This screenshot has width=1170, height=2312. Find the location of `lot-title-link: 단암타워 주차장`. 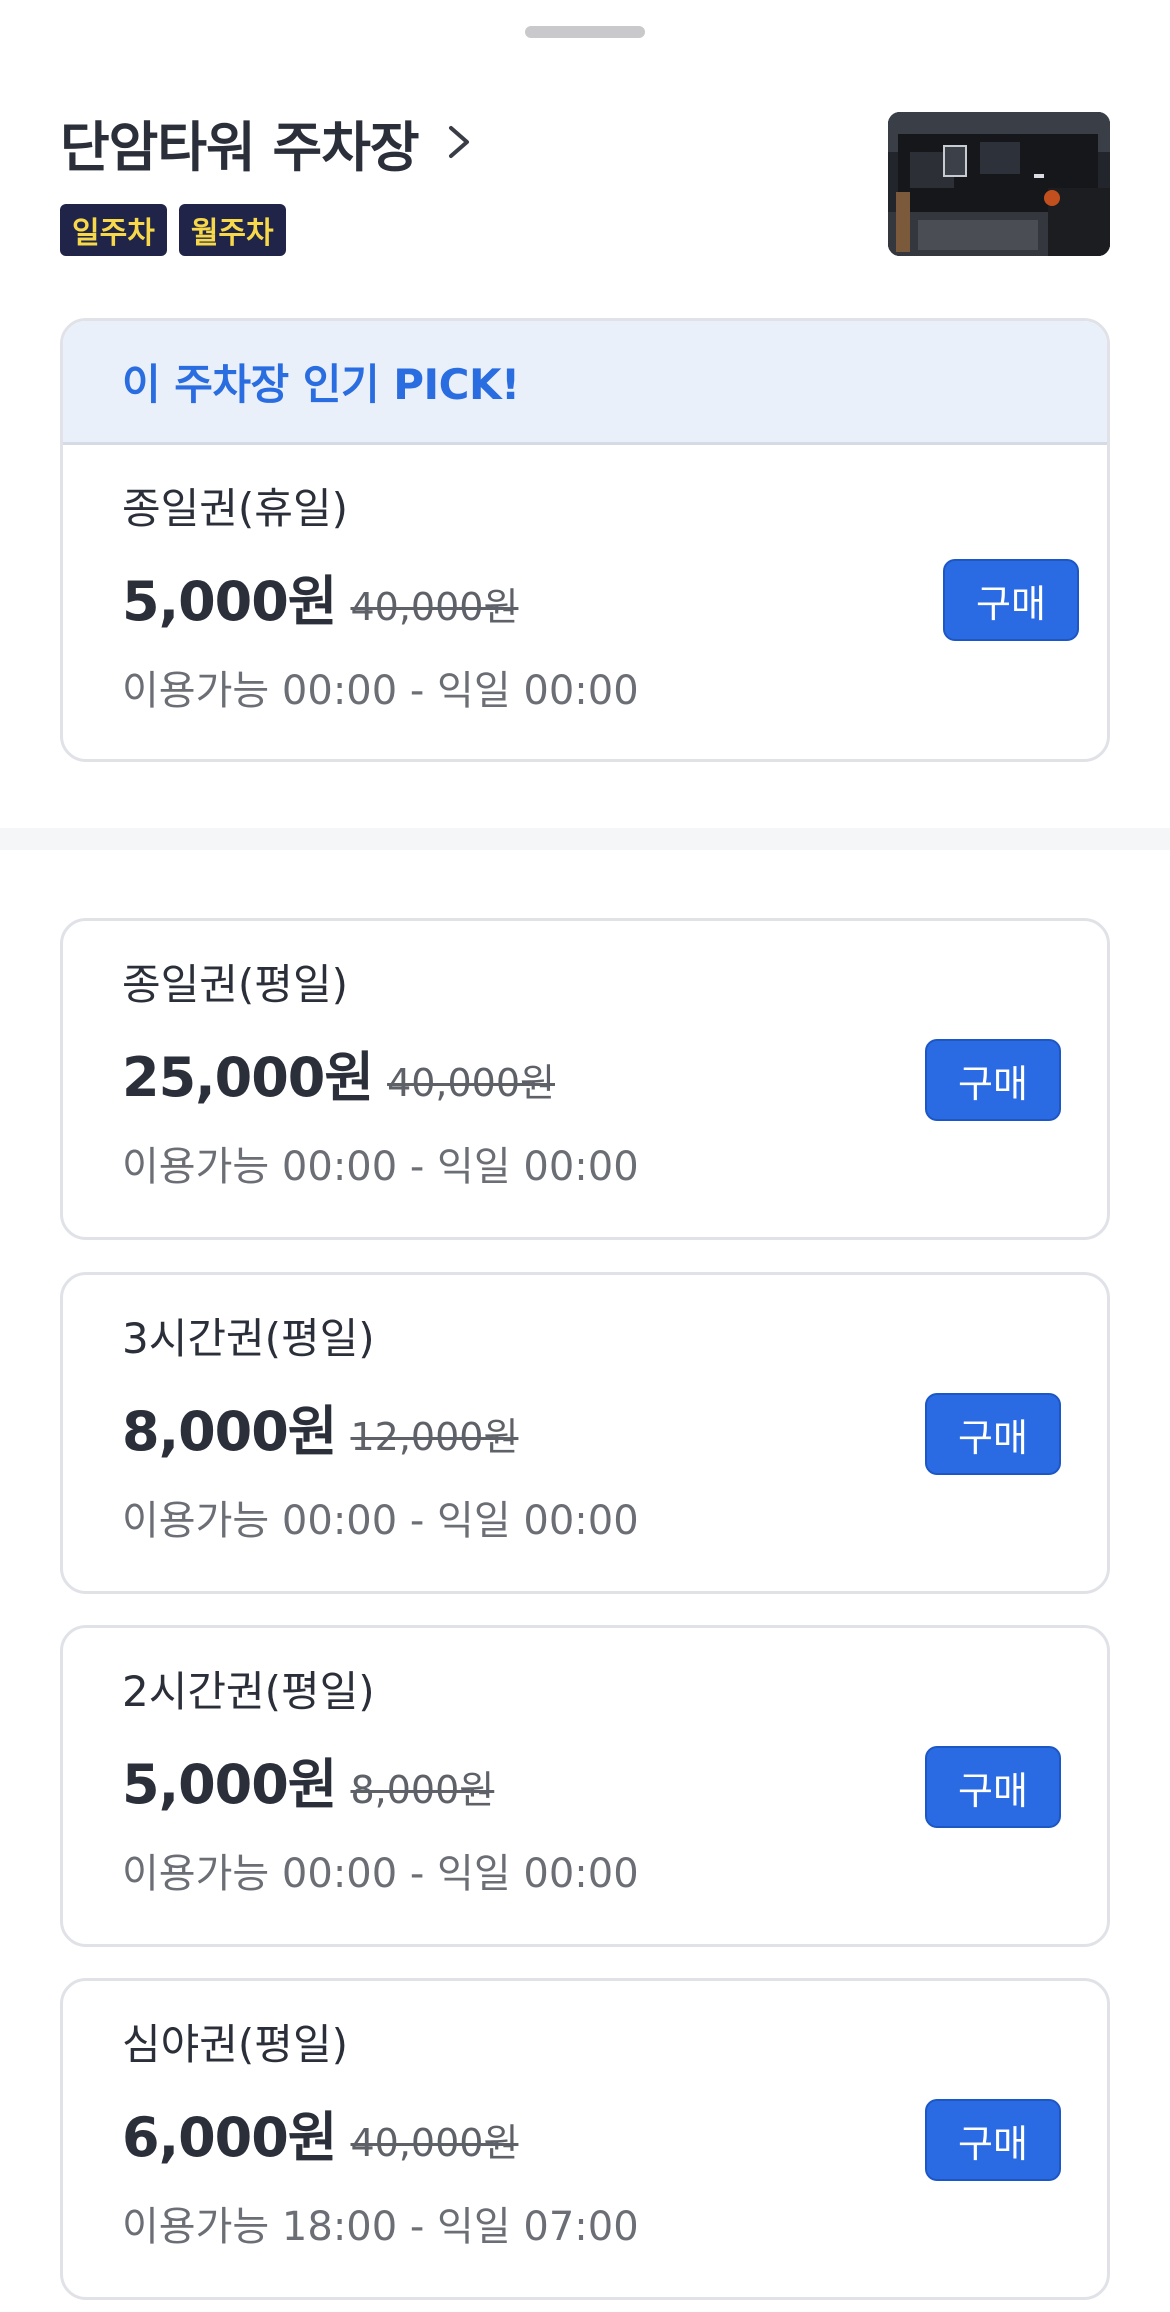

lot-title-link: 단암타워 주차장 is located at coordinates (267, 142).